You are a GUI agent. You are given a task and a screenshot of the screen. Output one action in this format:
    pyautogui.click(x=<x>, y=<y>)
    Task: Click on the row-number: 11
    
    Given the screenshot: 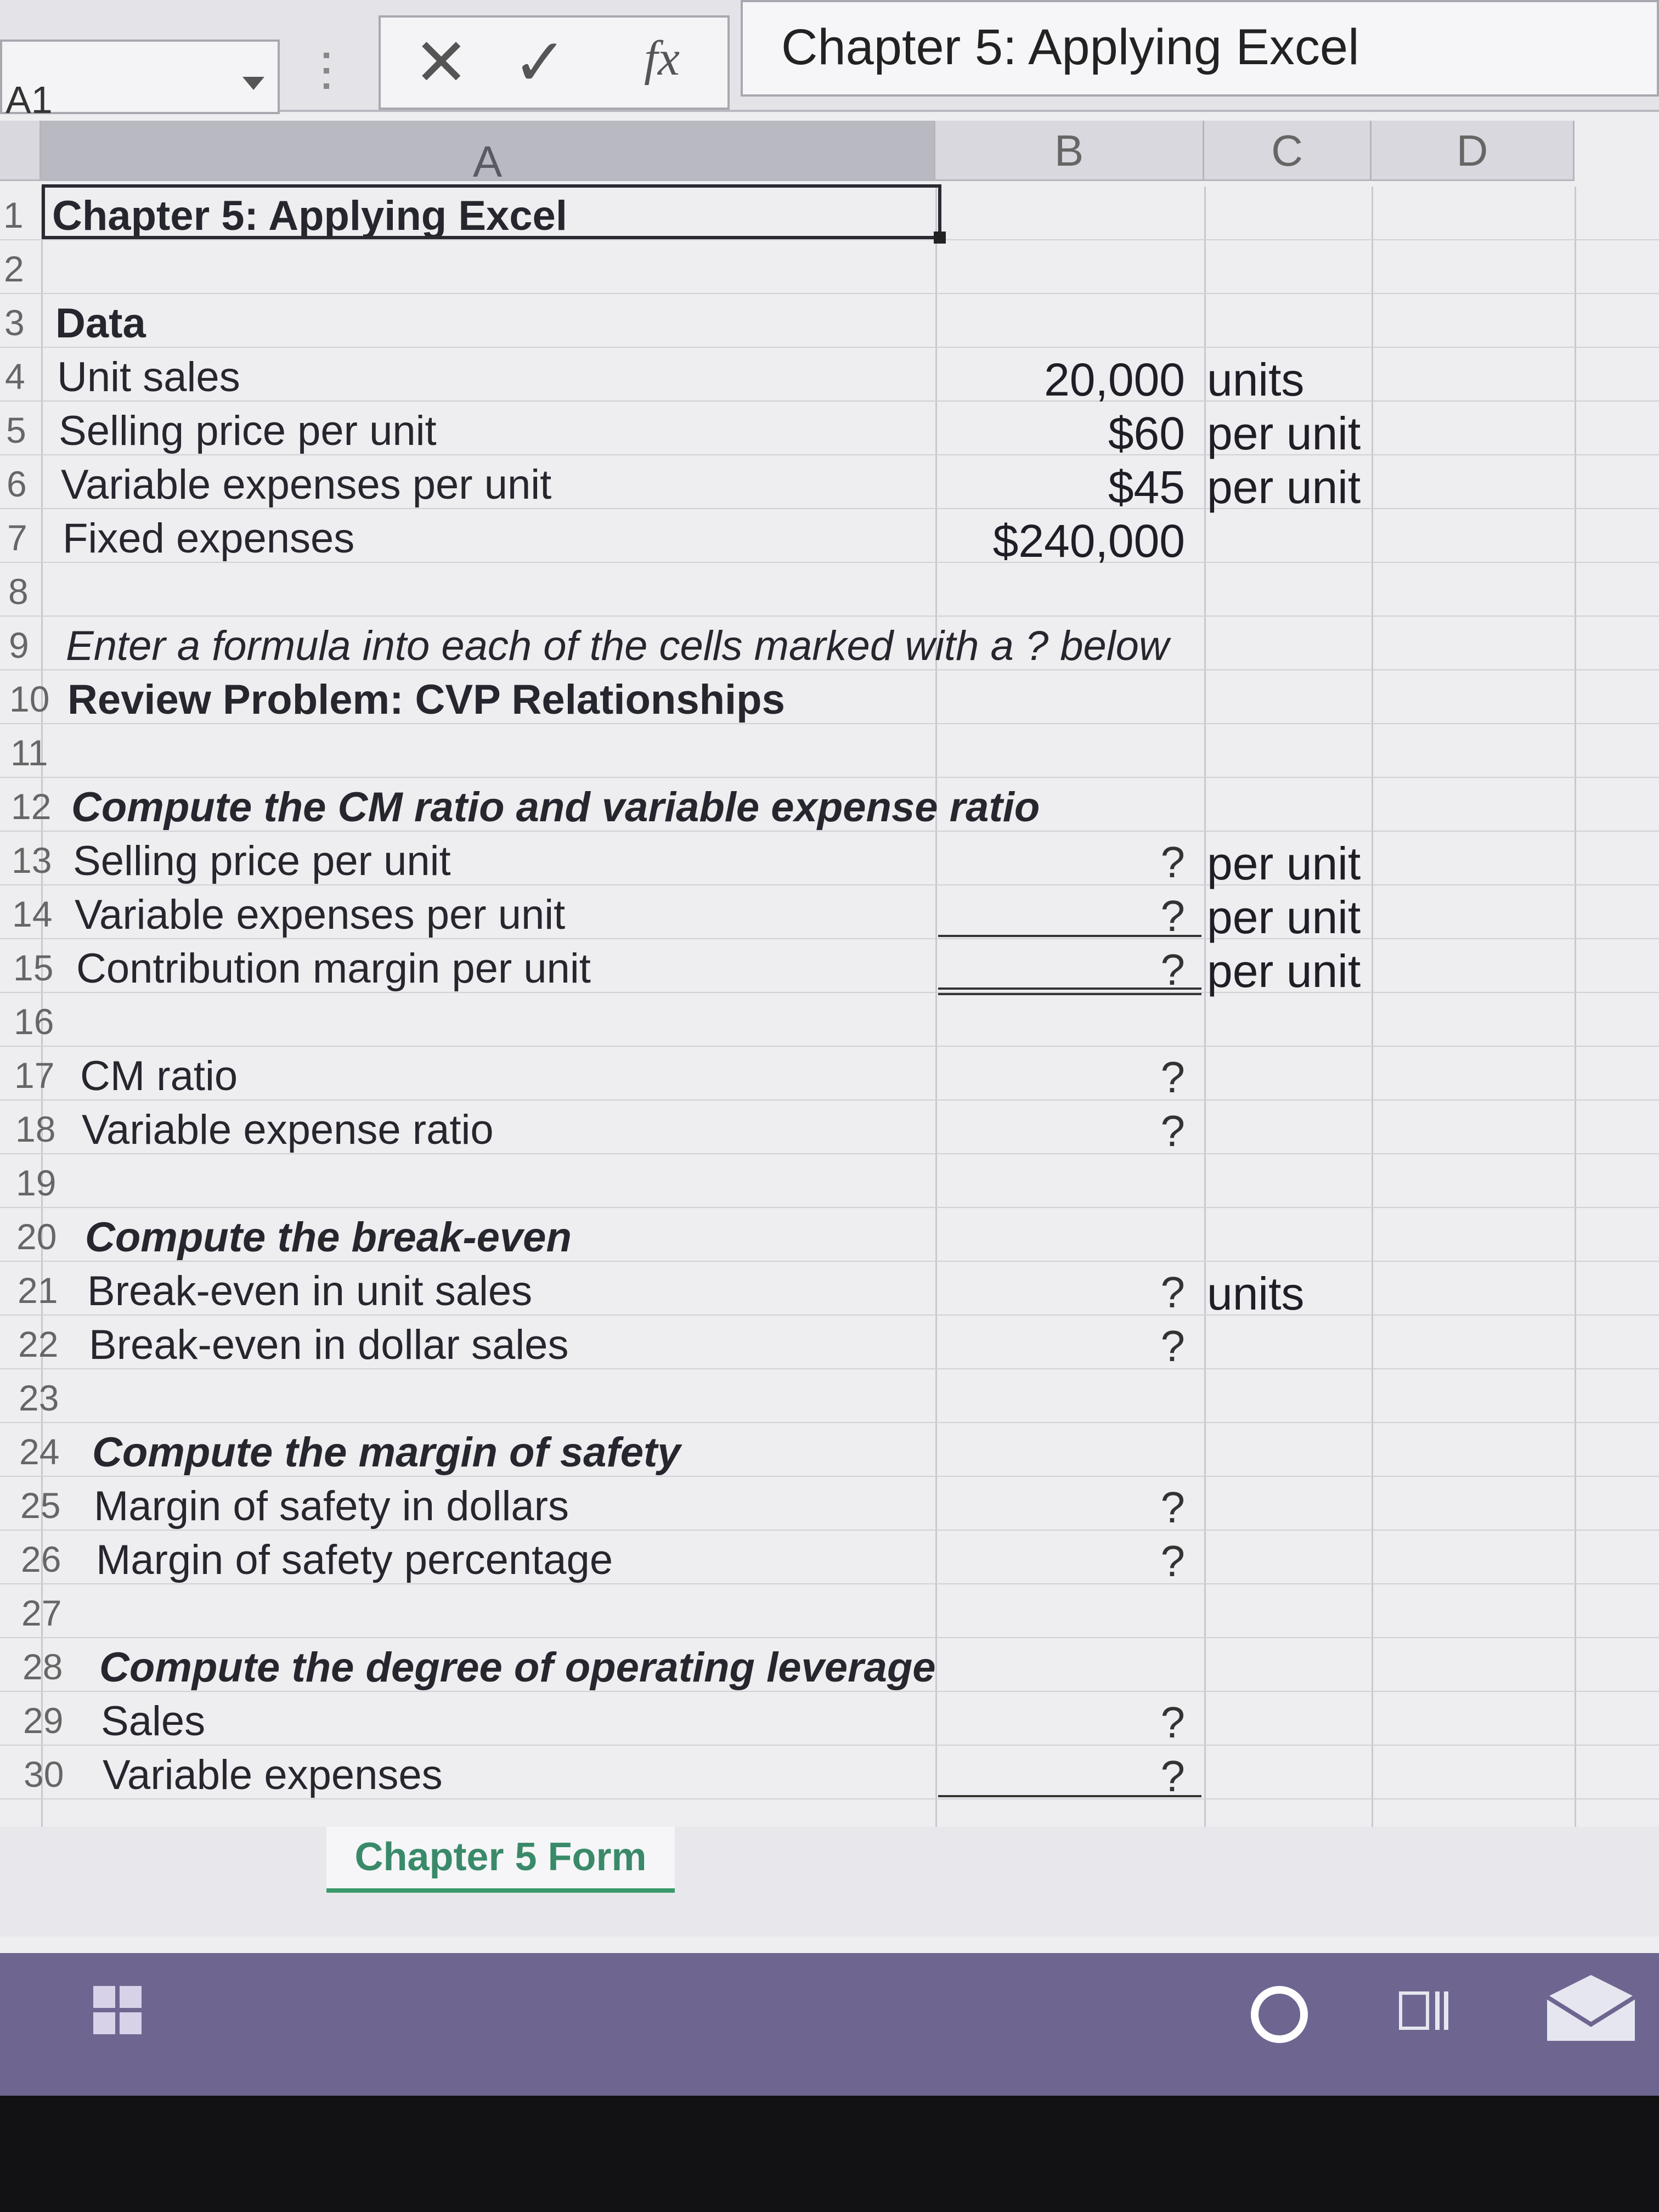 What is the action you would take?
    pyautogui.click(x=32, y=753)
    